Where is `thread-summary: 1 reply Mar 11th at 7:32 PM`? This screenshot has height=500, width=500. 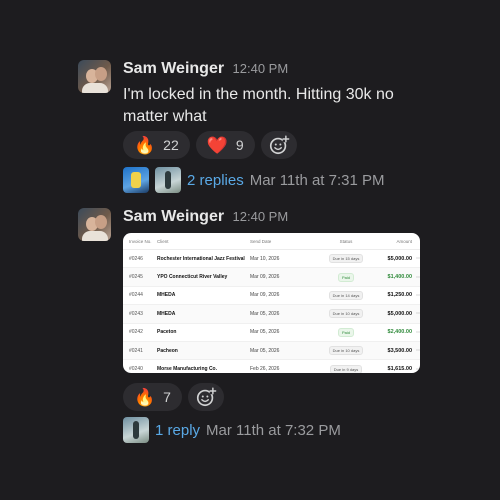 thread-summary: 1 reply Mar 11th at 7:32 PM is located at coordinates (232, 430).